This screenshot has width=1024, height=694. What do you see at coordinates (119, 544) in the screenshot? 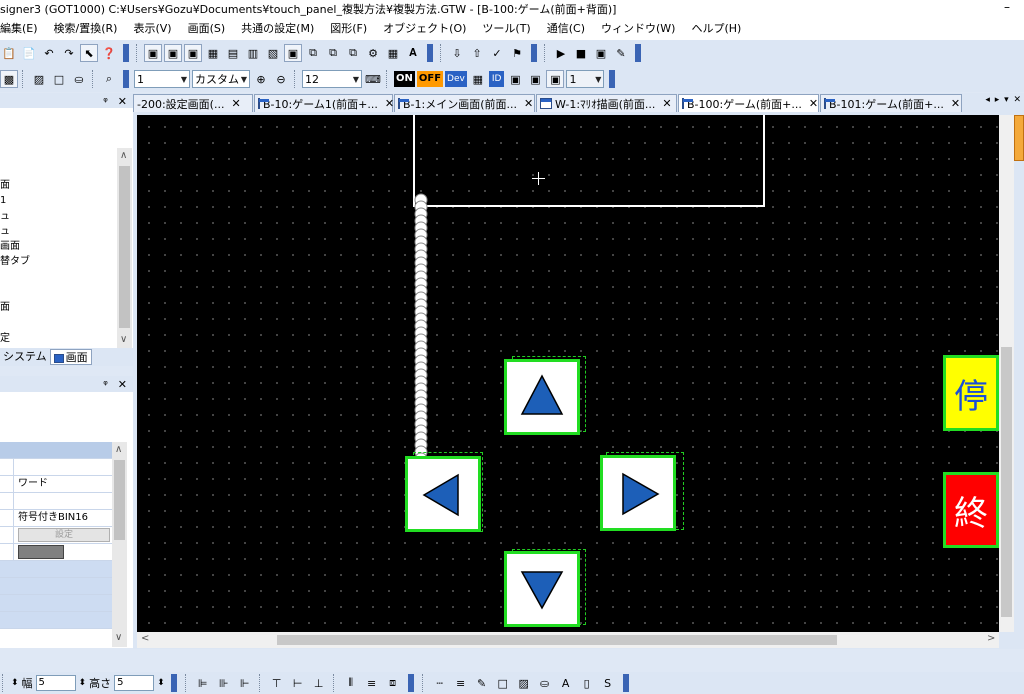
I see `property-scrollbar: ∧ ∨` at bounding box center [119, 544].